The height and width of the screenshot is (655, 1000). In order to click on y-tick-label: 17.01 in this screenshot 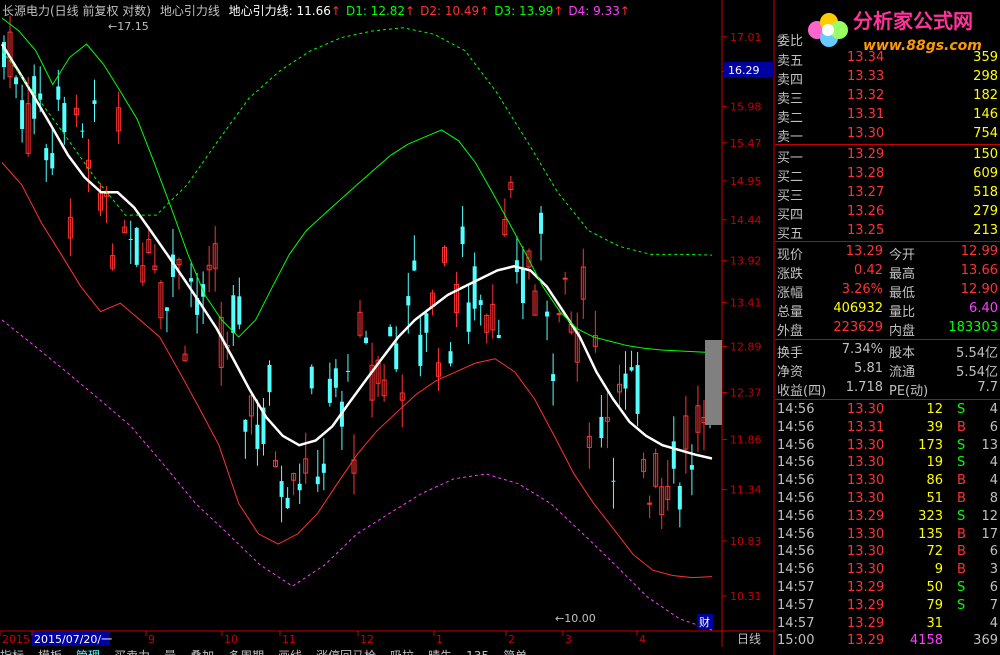, I will do `click(746, 37)`.